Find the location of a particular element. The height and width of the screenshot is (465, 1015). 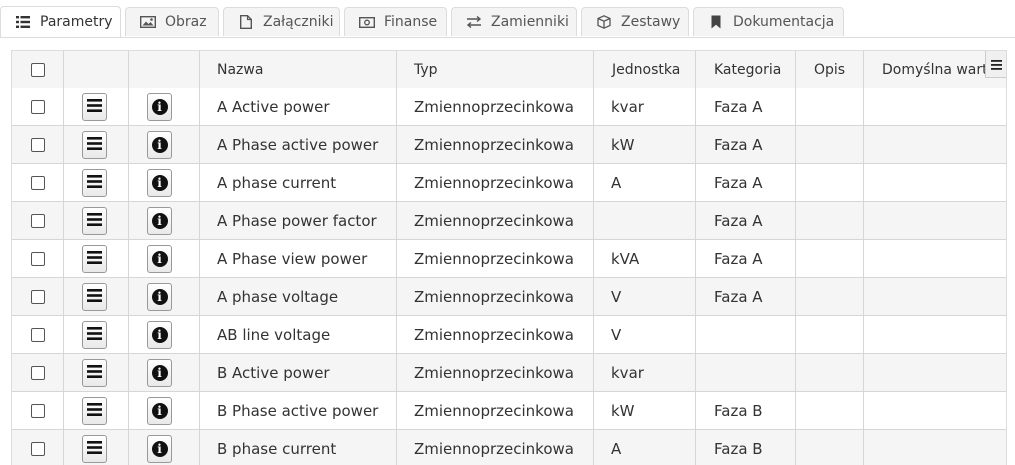

tab-zamienniki: Zamienniki is located at coordinates (514, 21).